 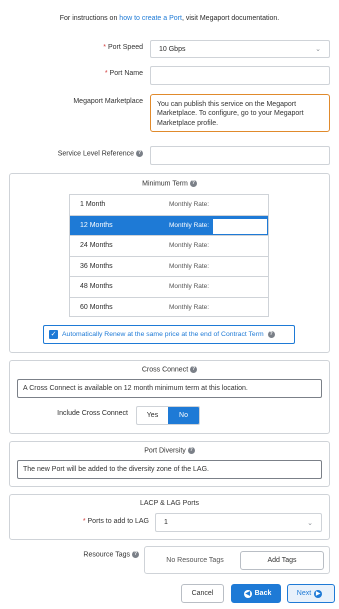 What do you see at coordinates (115, 521) in the screenshot?
I see `ports-to-add-label: * Ports to add to LAG` at bounding box center [115, 521].